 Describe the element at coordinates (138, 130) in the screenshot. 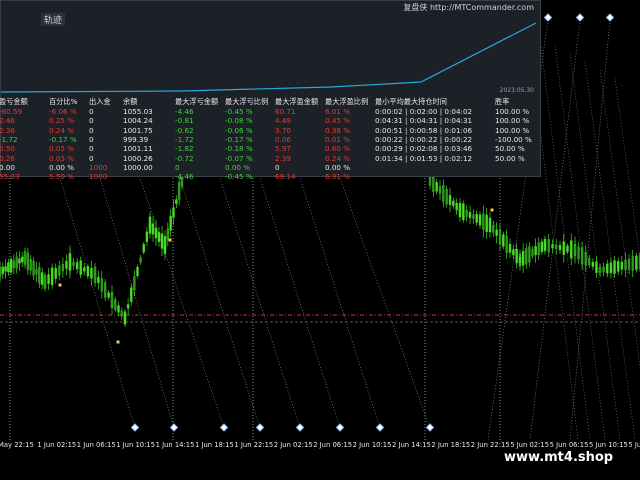

I see `table-cell: 1001.75` at that location.